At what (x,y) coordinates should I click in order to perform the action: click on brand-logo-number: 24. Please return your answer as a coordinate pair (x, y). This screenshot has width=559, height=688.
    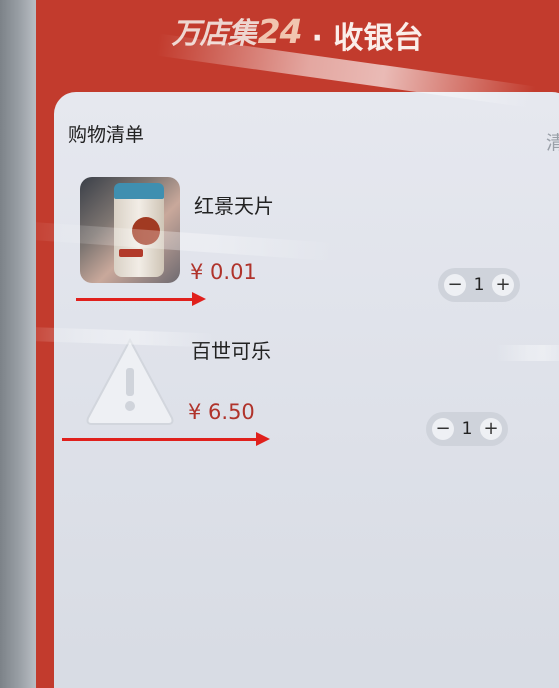
    Looking at the image, I should click on (280, 31).